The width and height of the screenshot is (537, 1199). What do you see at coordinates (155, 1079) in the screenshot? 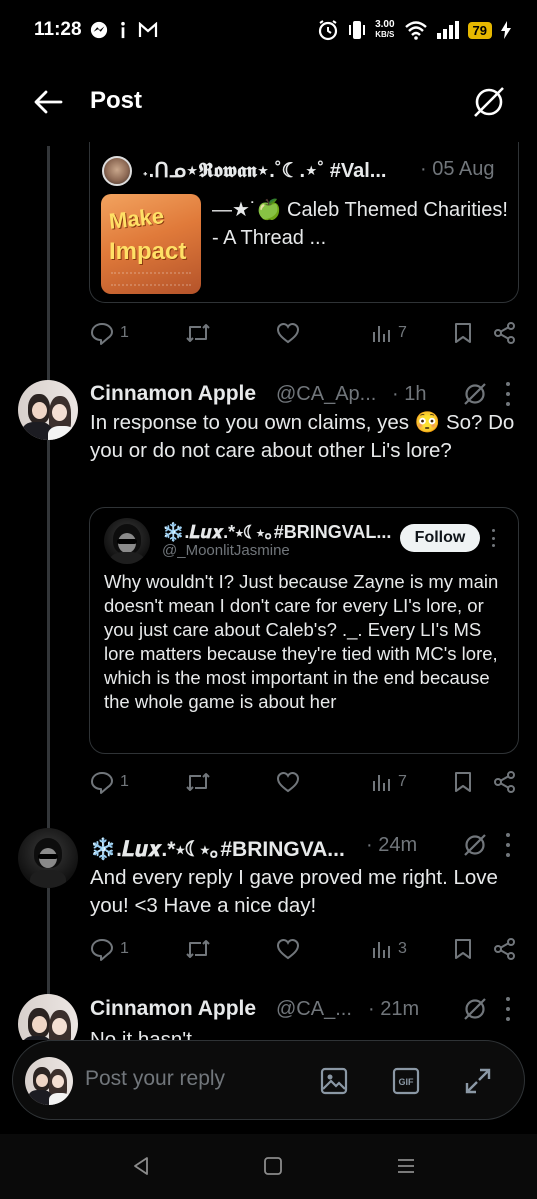
I see `reply-input: Post your reply` at bounding box center [155, 1079].